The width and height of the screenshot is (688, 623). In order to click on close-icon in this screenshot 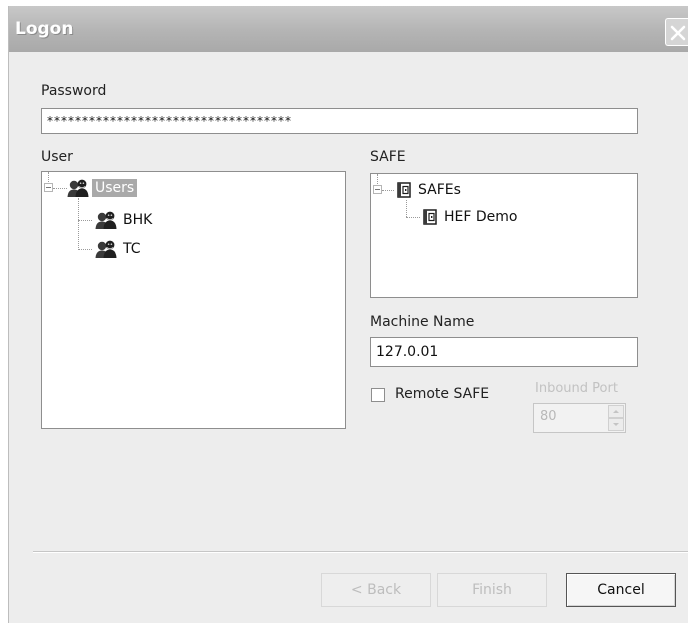, I will do `click(678, 33)`.